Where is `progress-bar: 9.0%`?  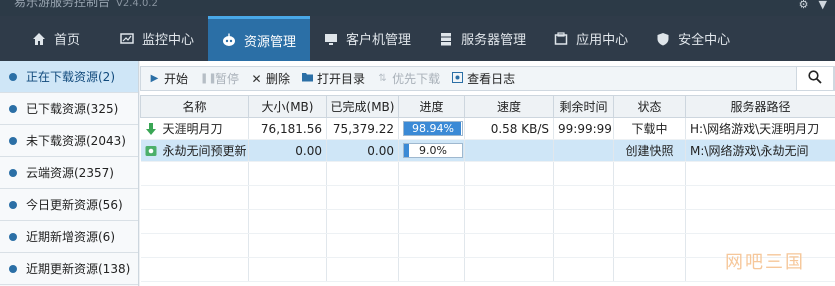 progress-bar: 9.0% is located at coordinates (433, 150).